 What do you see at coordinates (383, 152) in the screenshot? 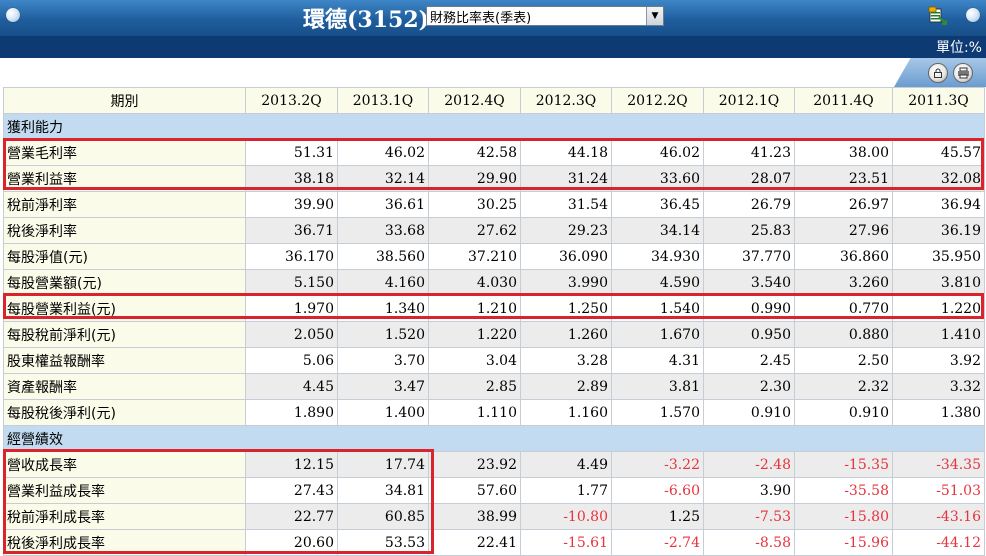
I see `table-cell: 46.02` at bounding box center [383, 152].